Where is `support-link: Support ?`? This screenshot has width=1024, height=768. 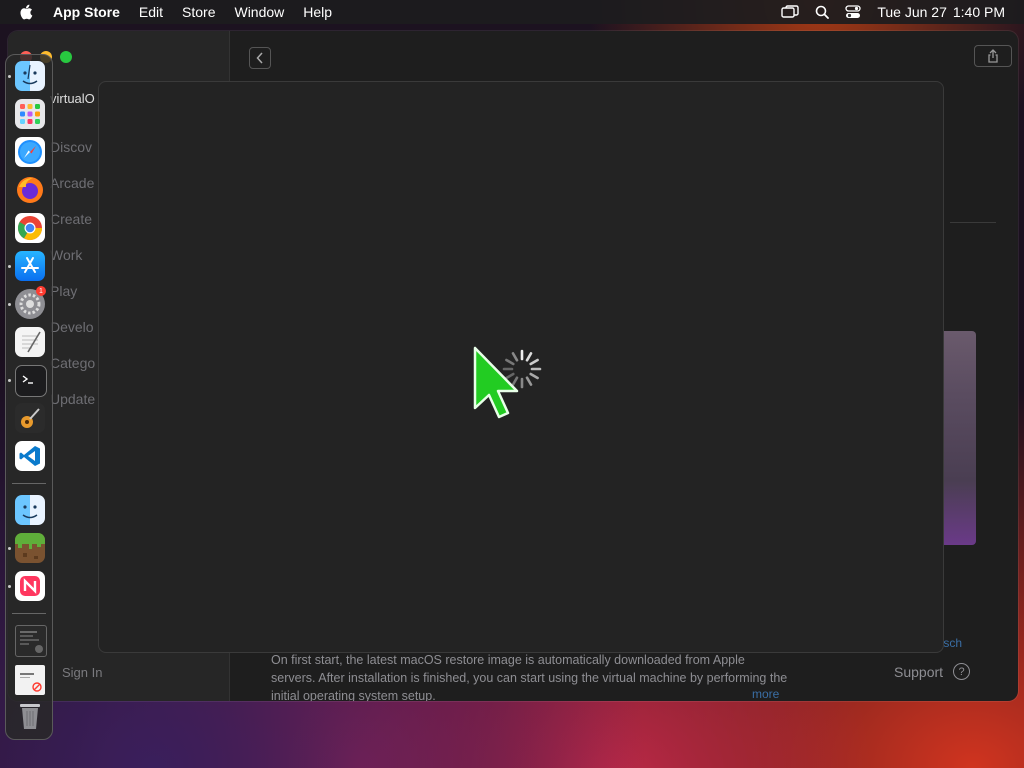
support-link: Support ? is located at coordinates (932, 671).